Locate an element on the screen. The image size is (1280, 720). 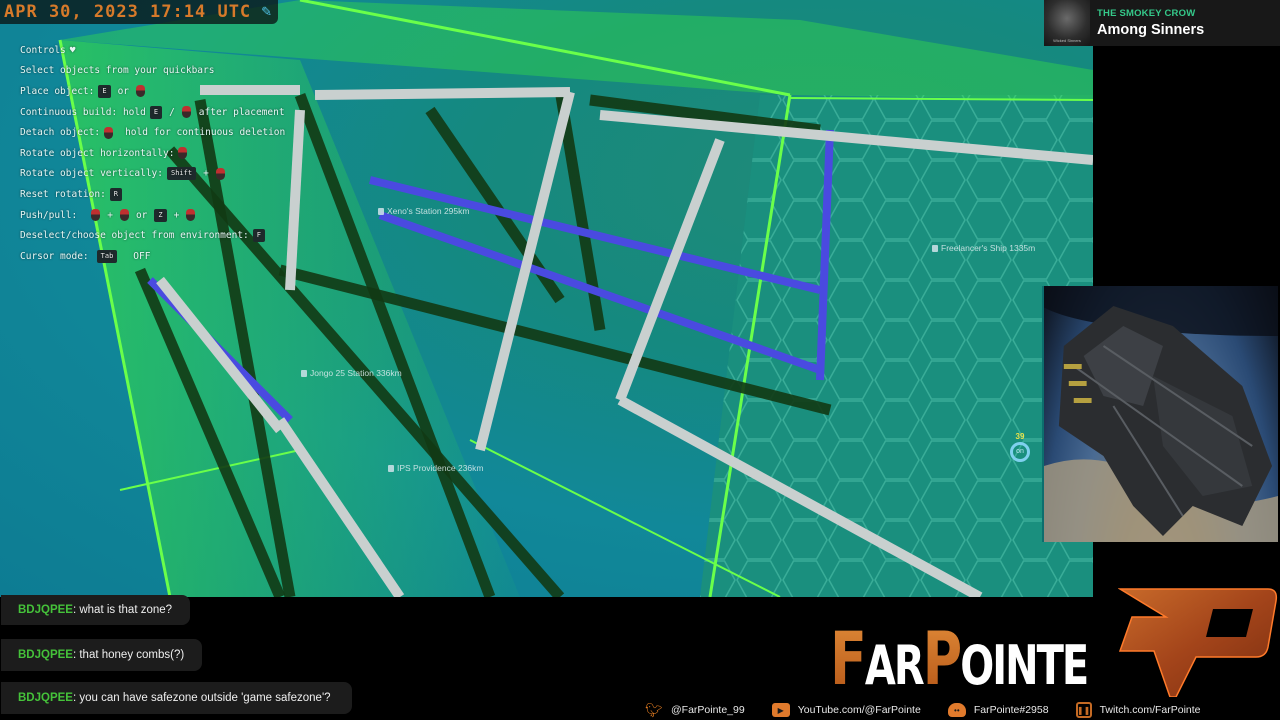
chat-message: BDJQPEE: that honey combs(?) is located at coordinates (101, 655).